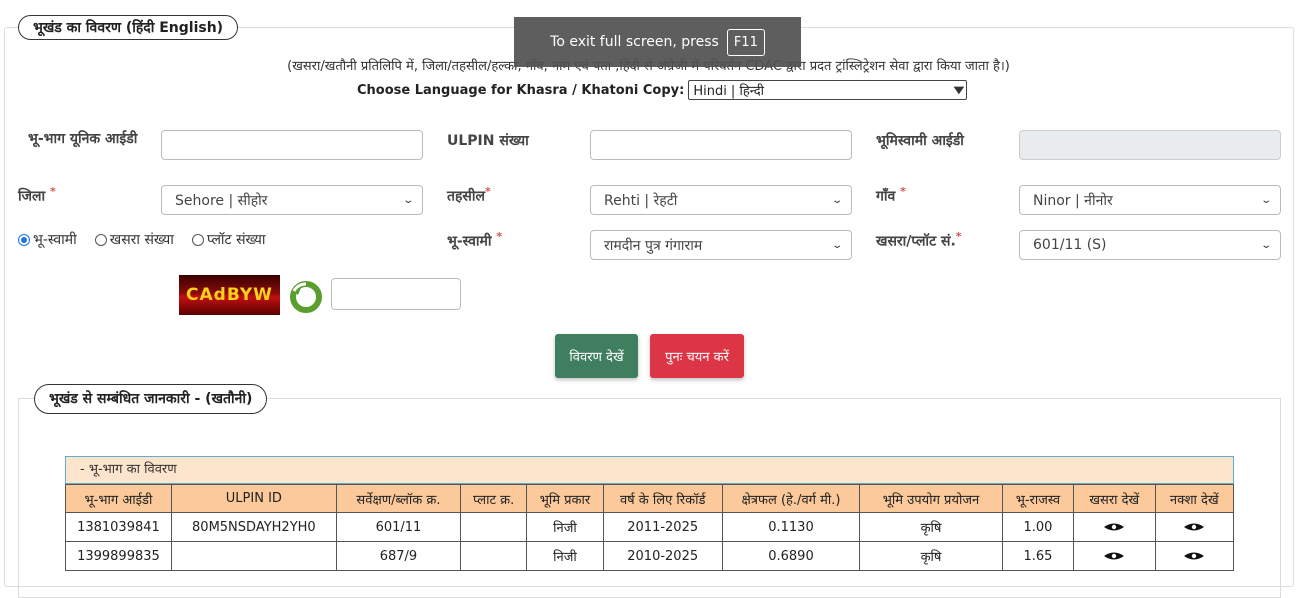 This screenshot has width=1297, height=598. Describe the element at coordinates (396, 294) in the screenshot. I see `captcha-input` at that location.